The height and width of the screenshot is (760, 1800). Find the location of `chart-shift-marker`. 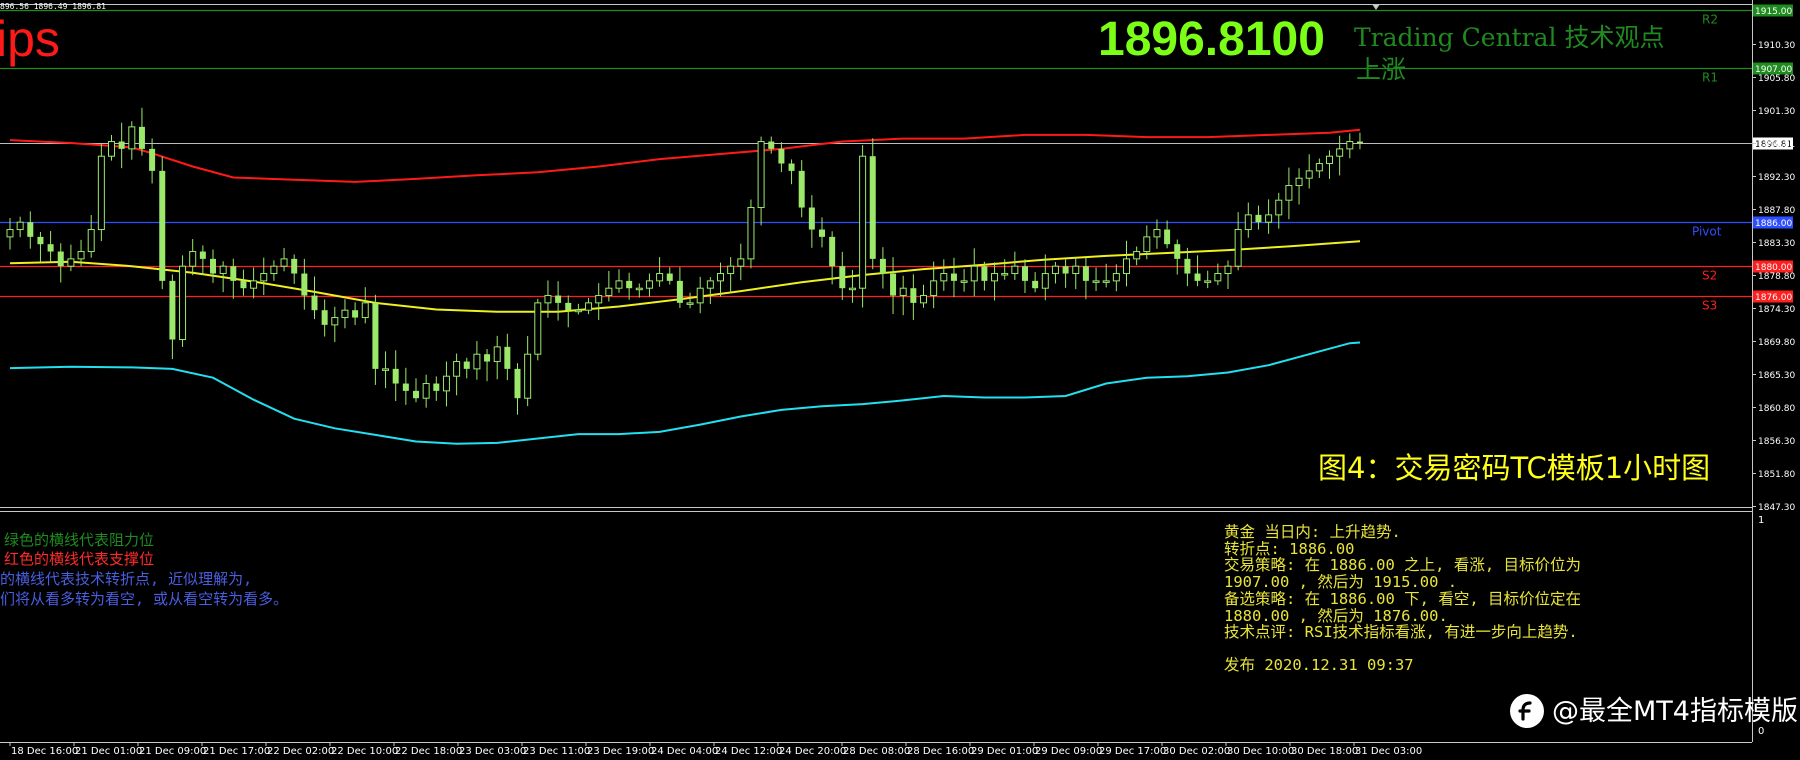

chart-shift-marker is located at coordinates (1376, 7).